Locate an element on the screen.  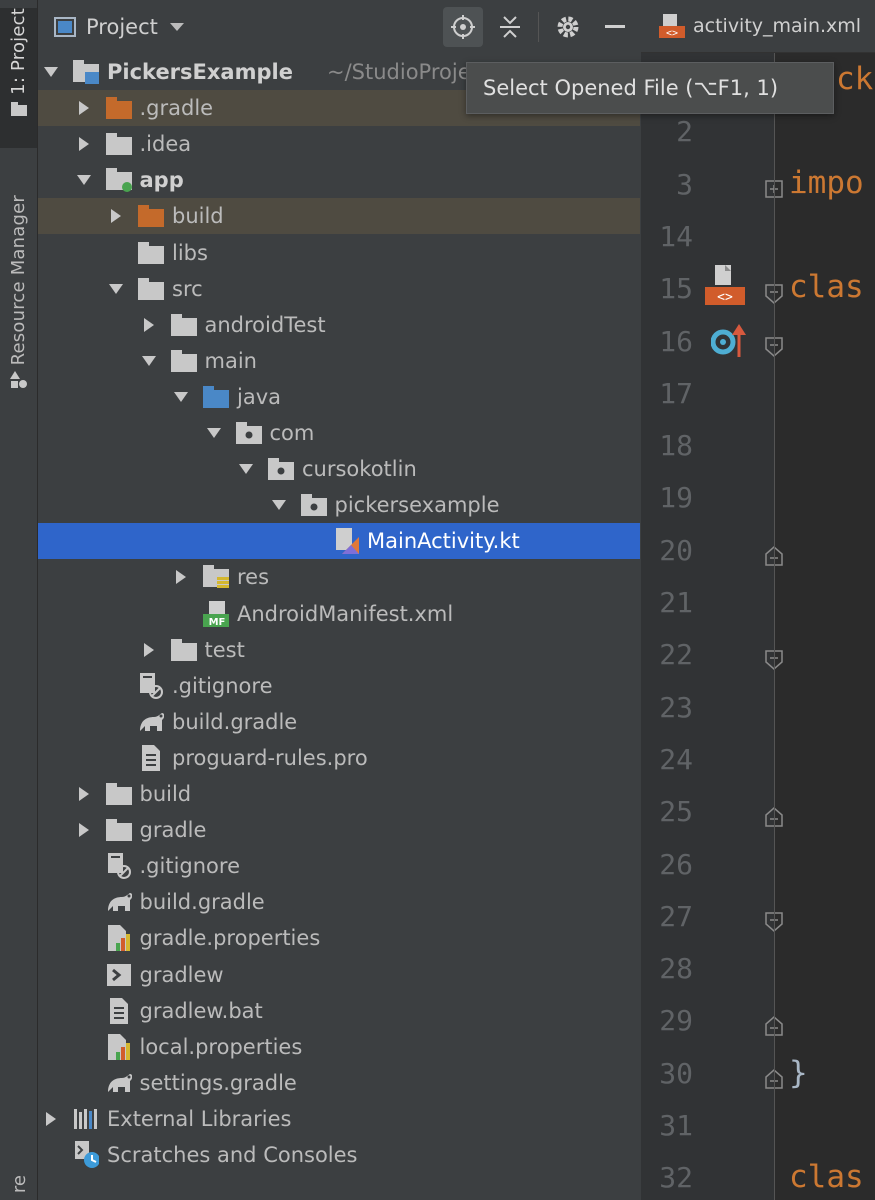
folder-orange-icon is located at coordinates (118, 108).